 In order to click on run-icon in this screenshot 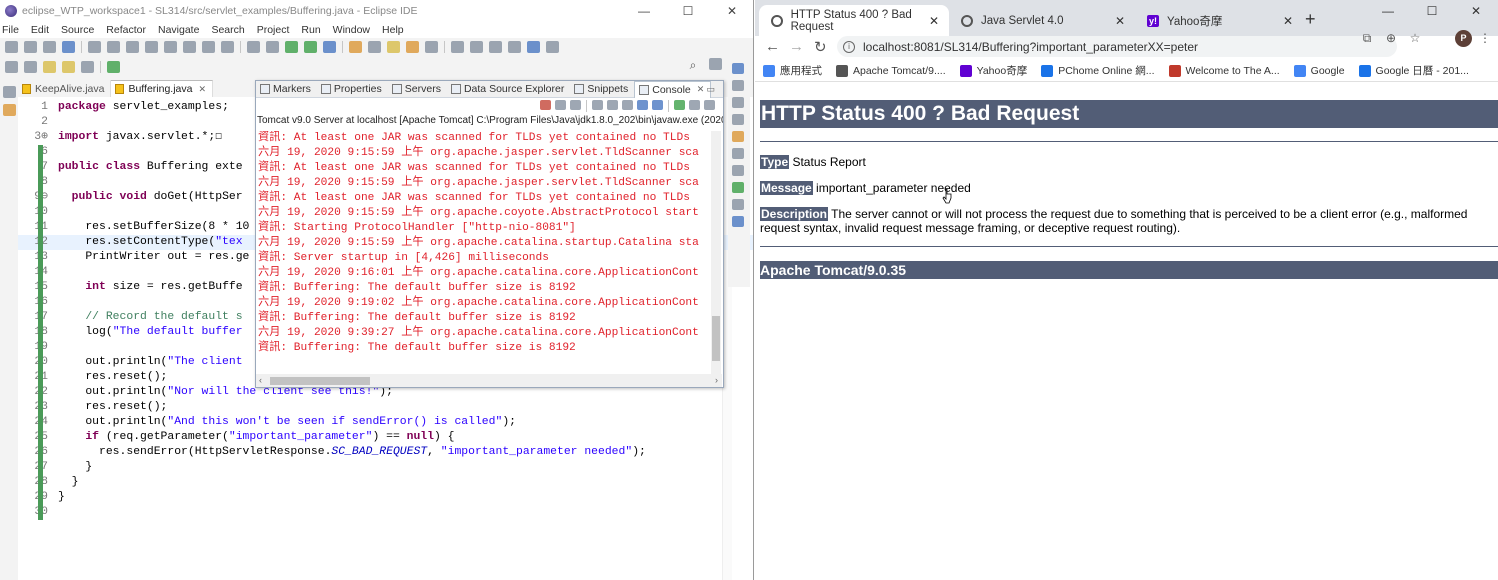, I will do `click(291, 47)`.